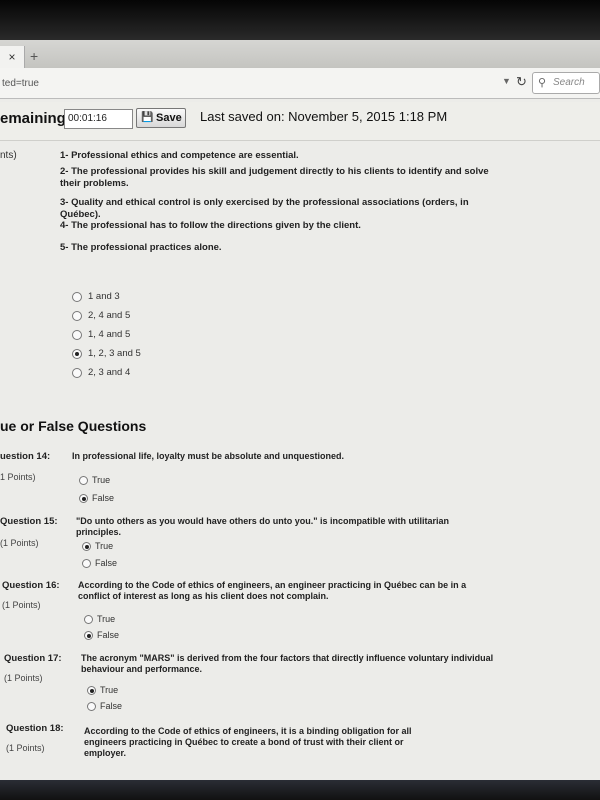  What do you see at coordinates (12, 57) in the screenshot?
I see `tab-close-icon: ×` at bounding box center [12, 57].